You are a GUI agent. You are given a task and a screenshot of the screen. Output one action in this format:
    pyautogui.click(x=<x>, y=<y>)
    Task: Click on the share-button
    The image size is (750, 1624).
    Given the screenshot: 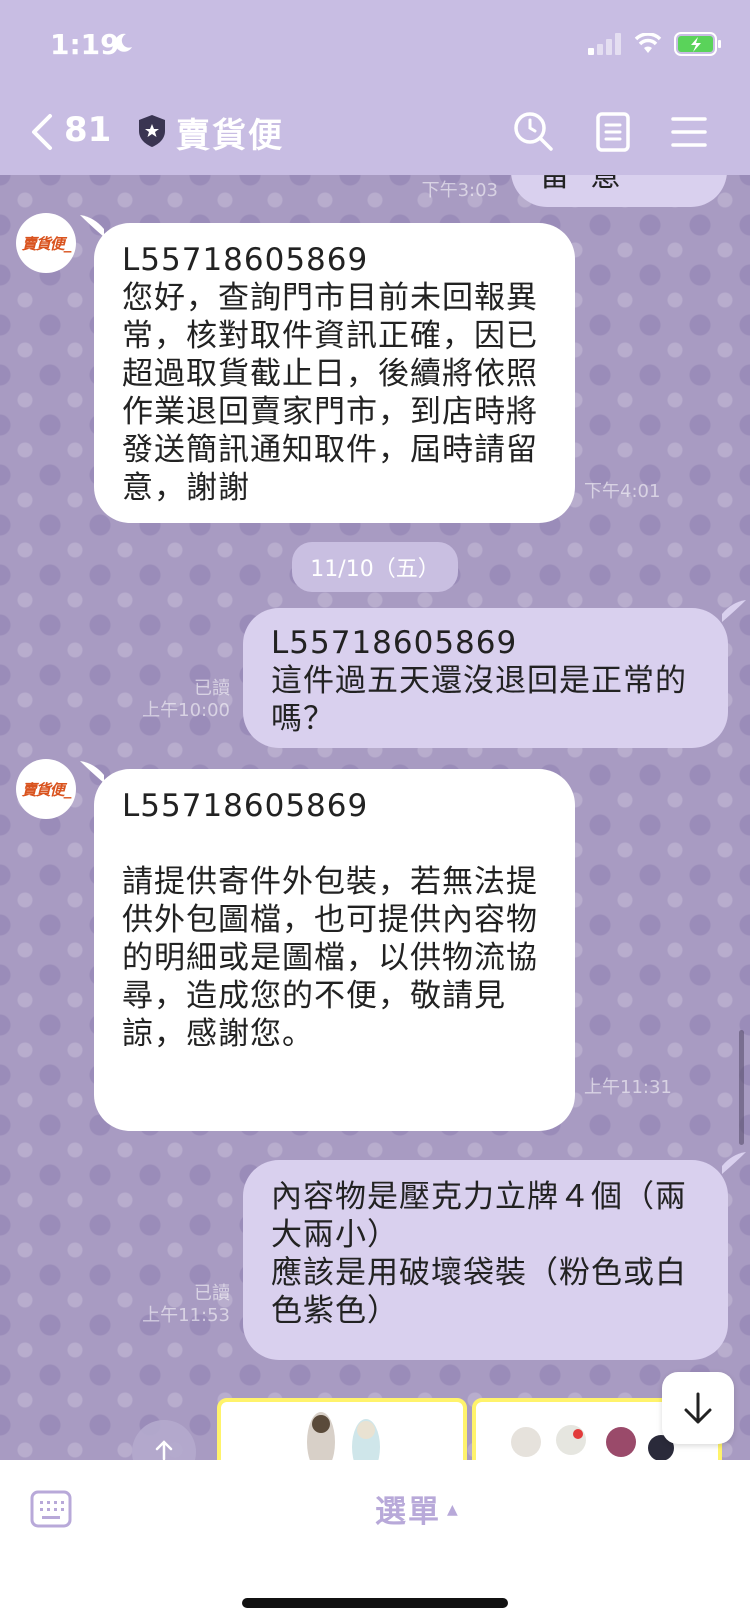 What is the action you would take?
    pyautogui.click(x=164, y=1440)
    